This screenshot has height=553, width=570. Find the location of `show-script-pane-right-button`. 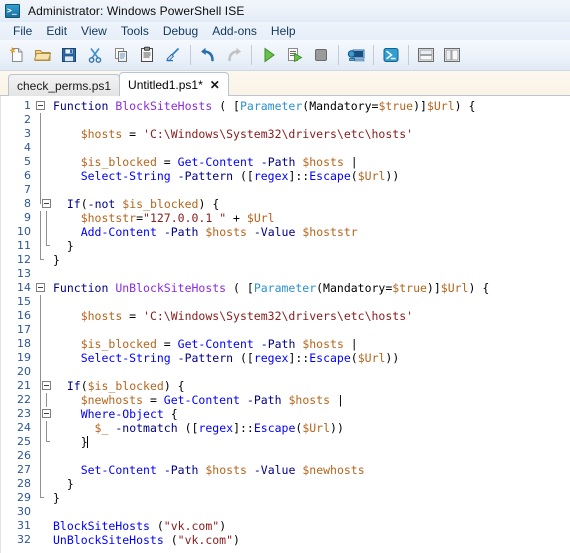

show-script-pane-right-button is located at coordinates (452, 55).